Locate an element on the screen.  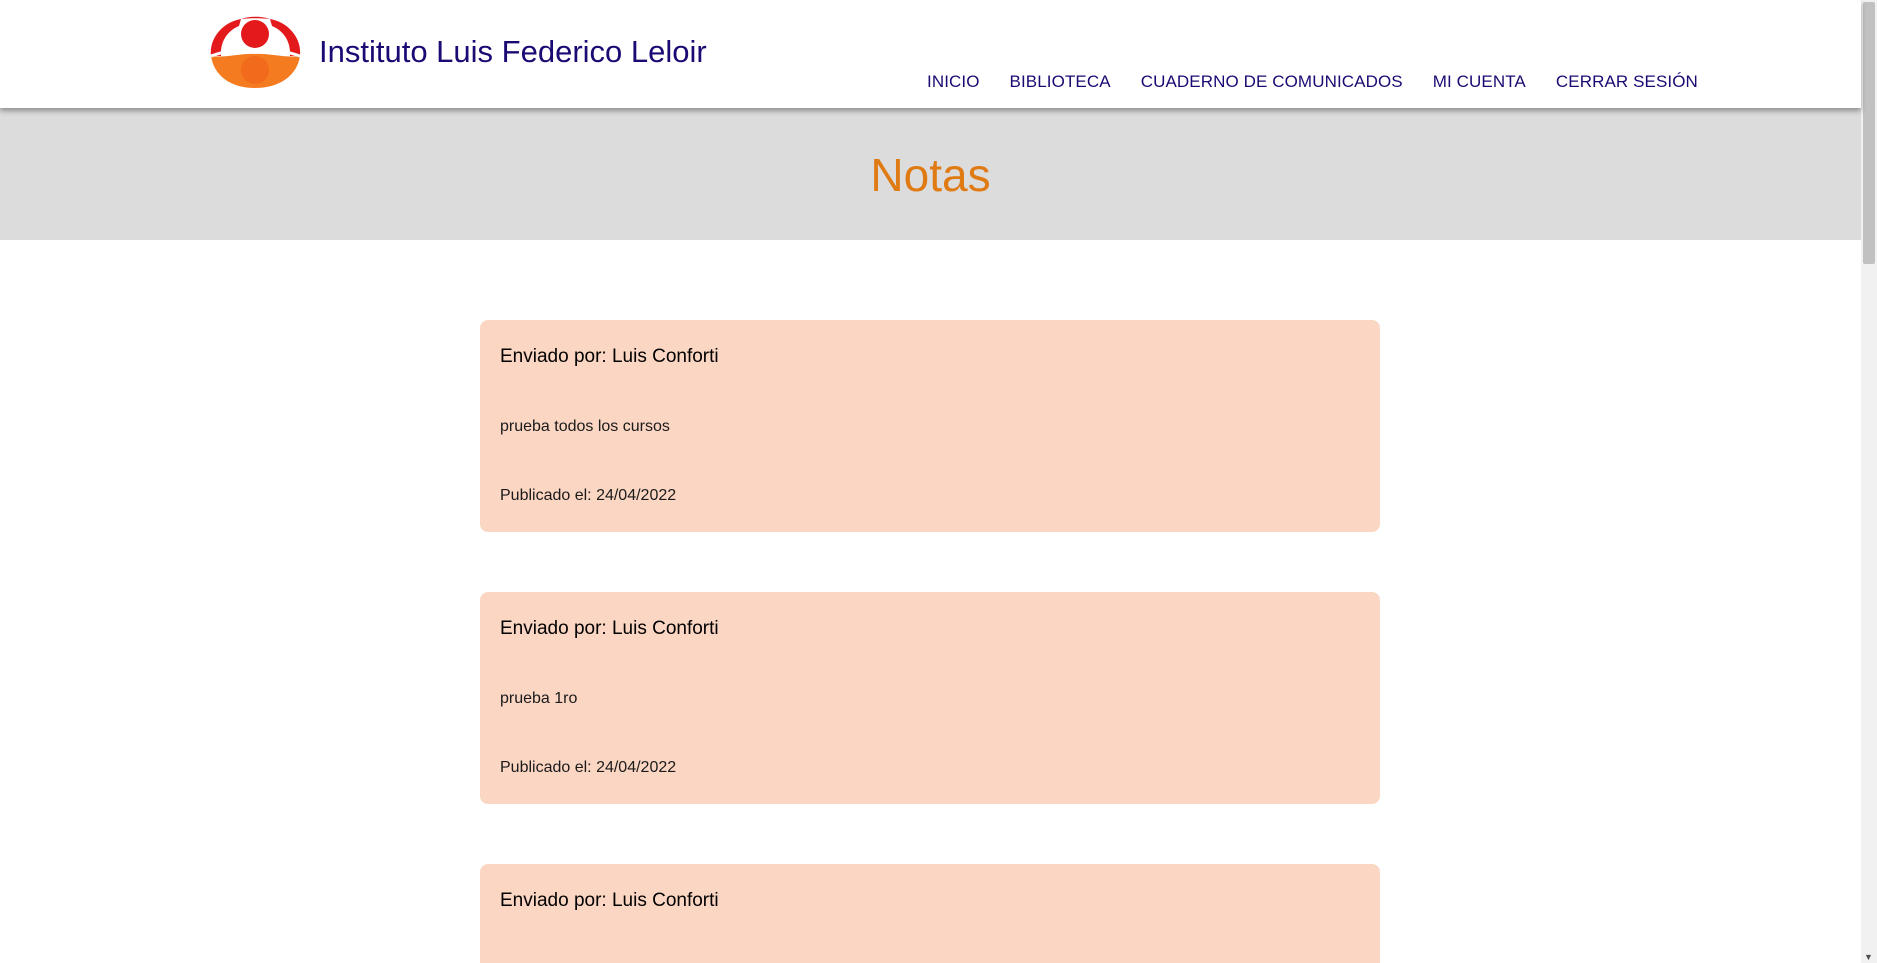
scrollbar-thumb is located at coordinates (1869, 133).